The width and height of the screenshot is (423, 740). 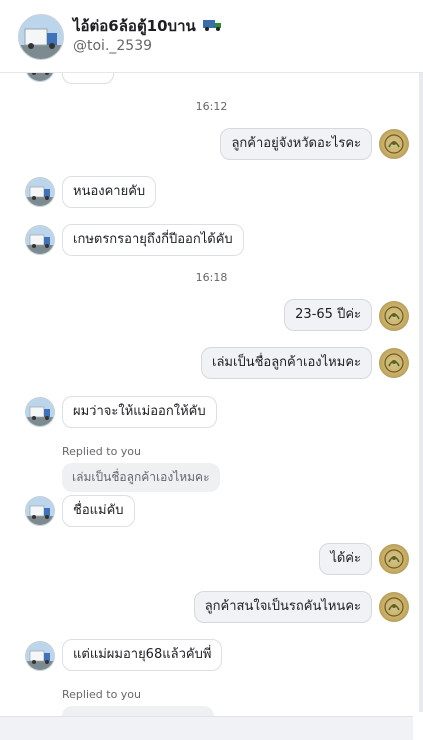 What do you see at coordinates (282, 607) in the screenshot?
I see `outgoing-message: ลูกค้าสนใจเป็นรถคันไหนคะ` at bounding box center [282, 607].